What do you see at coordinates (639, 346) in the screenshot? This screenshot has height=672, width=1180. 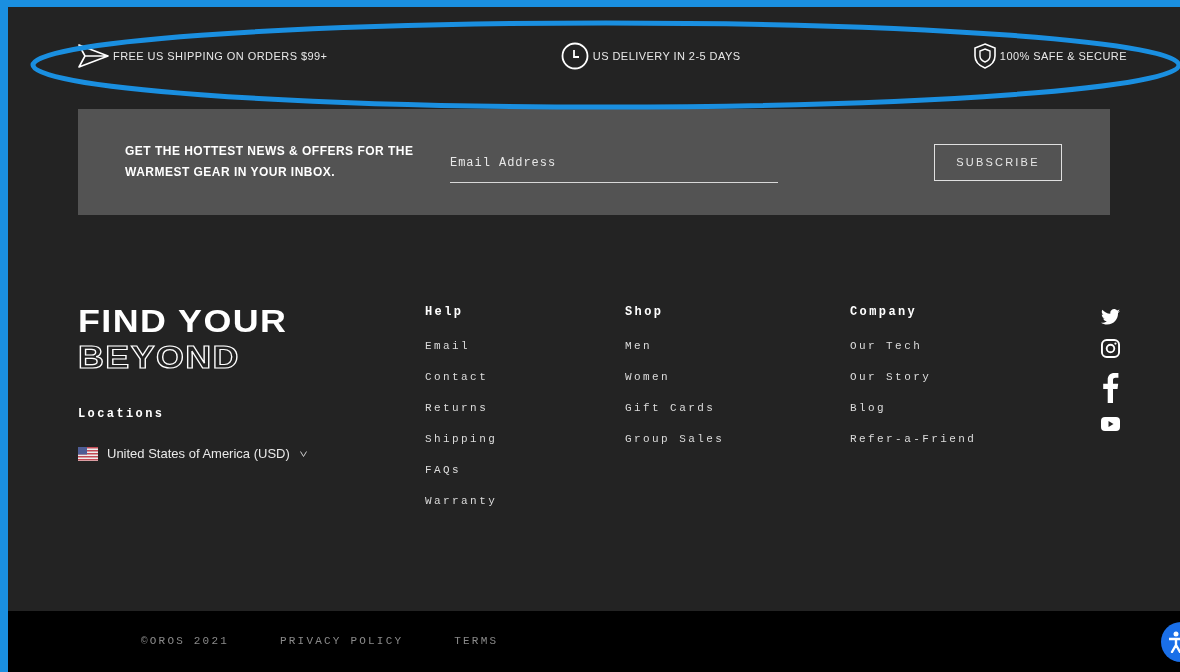 I see `footer-link: Men` at bounding box center [639, 346].